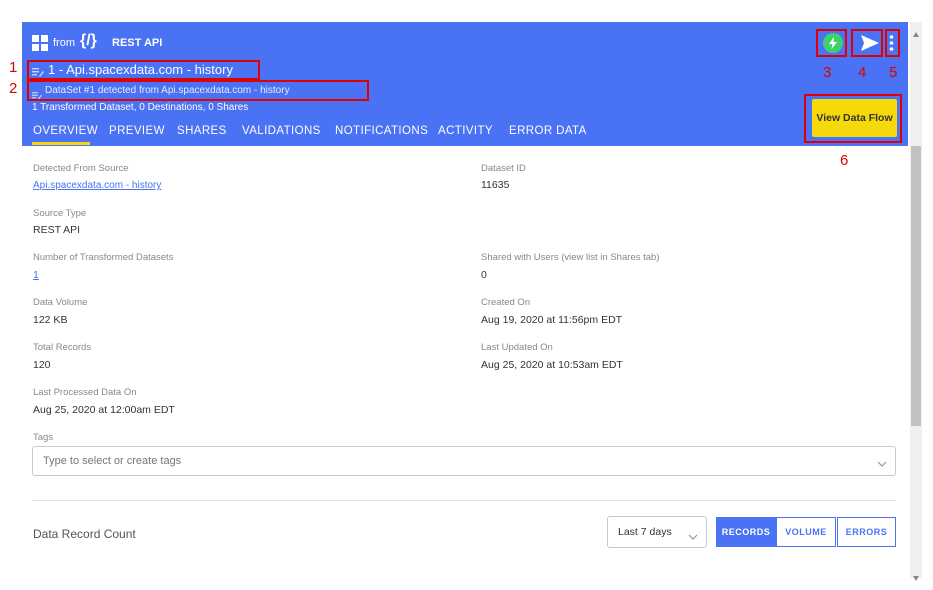 The width and height of the screenshot is (933, 590). What do you see at coordinates (137, 131) in the screenshot?
I see `tab-preview: PREVIEW` at bounding box center [137, 131].